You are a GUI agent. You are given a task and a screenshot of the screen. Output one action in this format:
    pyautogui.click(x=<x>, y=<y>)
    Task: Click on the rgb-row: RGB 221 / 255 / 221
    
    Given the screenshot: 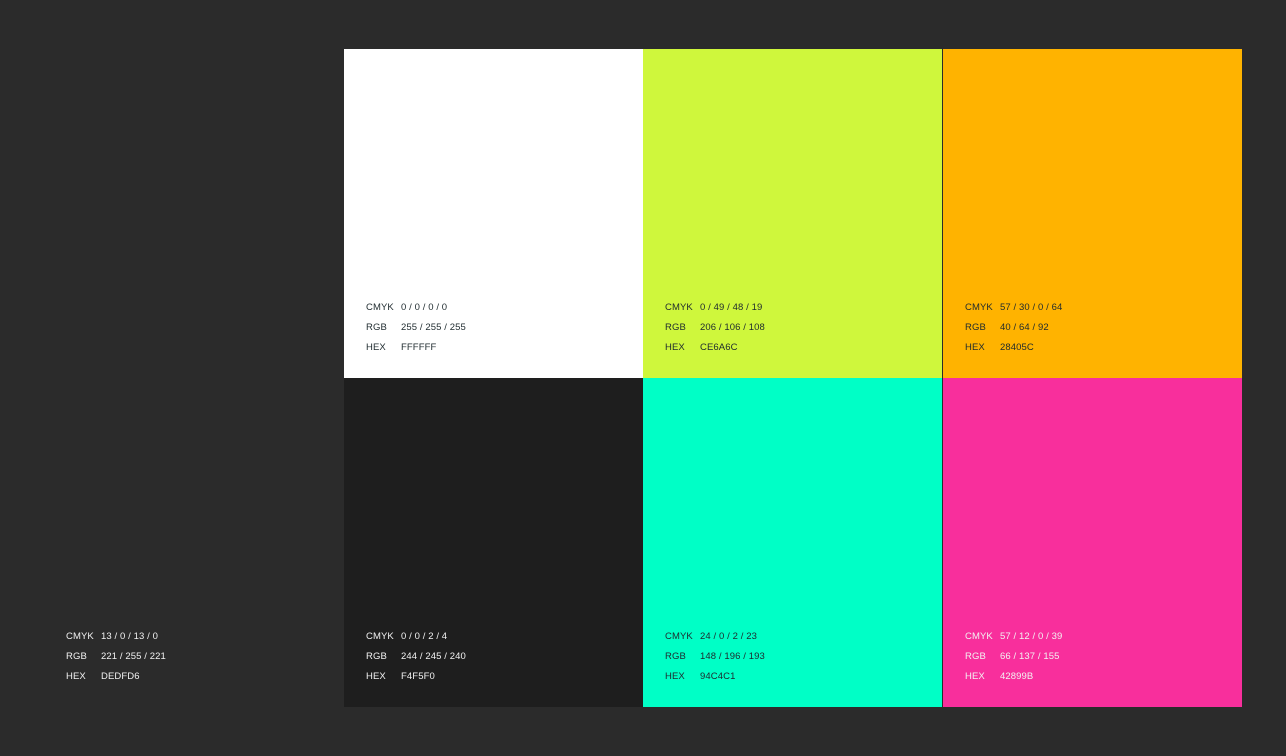 What is the action you would take?
    pyautogui.click(x=116, y=657)
    